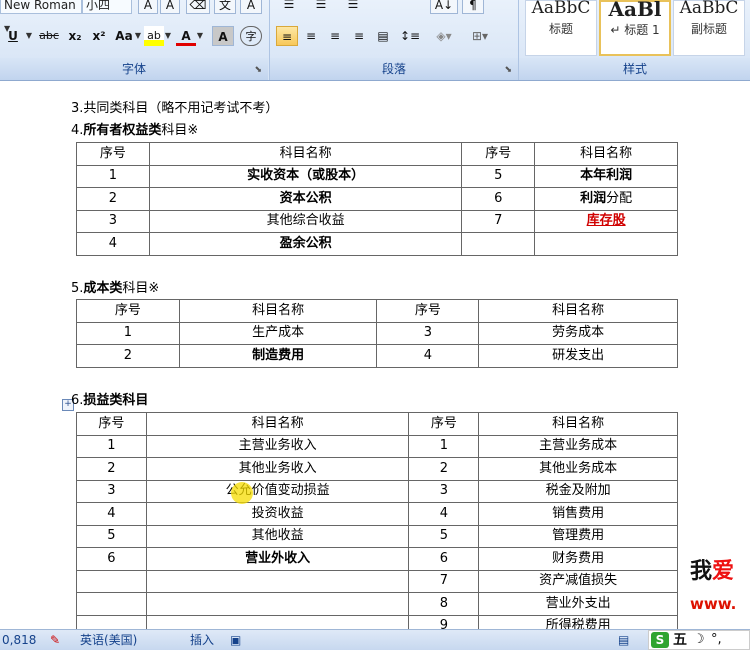 The width and height of the screenshot is (750, 650). Describe the element at coordinates (444, 7) in the screenshot. I see `sort-icon: A↓` at that location.